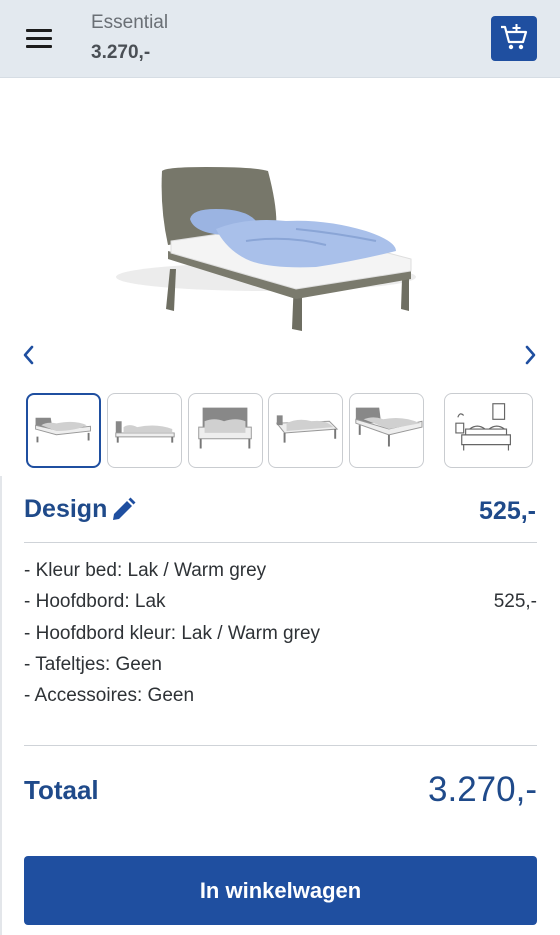 This screenshot has width=560, height=935. Describe the element at coordinates (40, 39) in the screenshot. I see `hamburger-menu-icon` at that location.